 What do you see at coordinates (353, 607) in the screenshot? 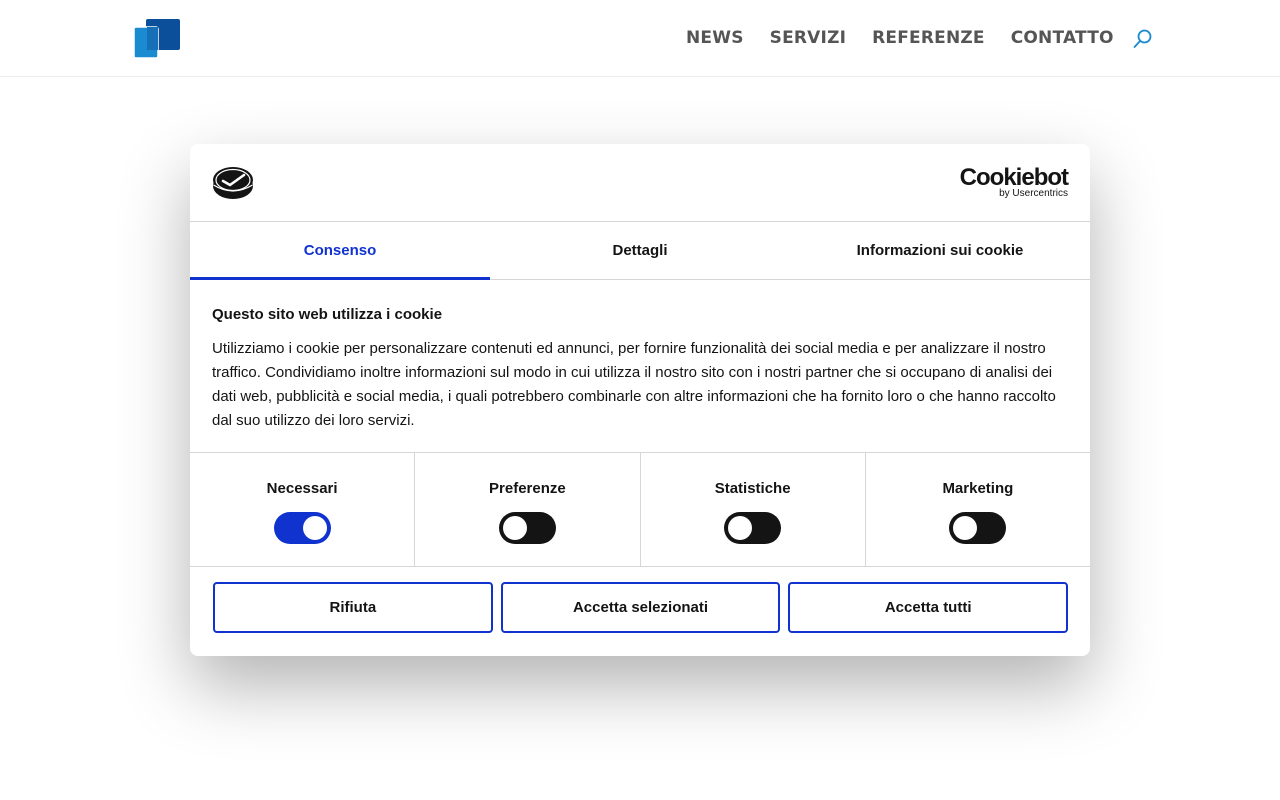
I see `reject-button: Rifiuta` at bounding box center [353, 607].